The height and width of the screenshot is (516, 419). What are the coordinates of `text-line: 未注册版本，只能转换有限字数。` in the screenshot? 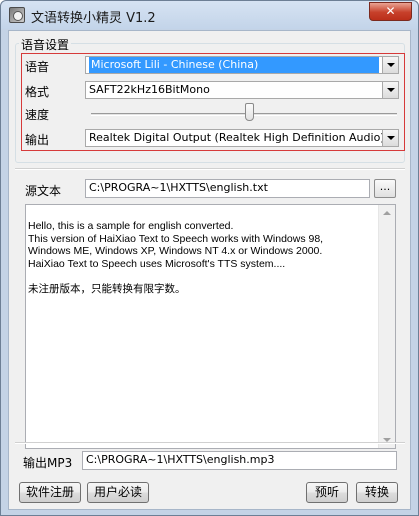 It's located at (107, 288).